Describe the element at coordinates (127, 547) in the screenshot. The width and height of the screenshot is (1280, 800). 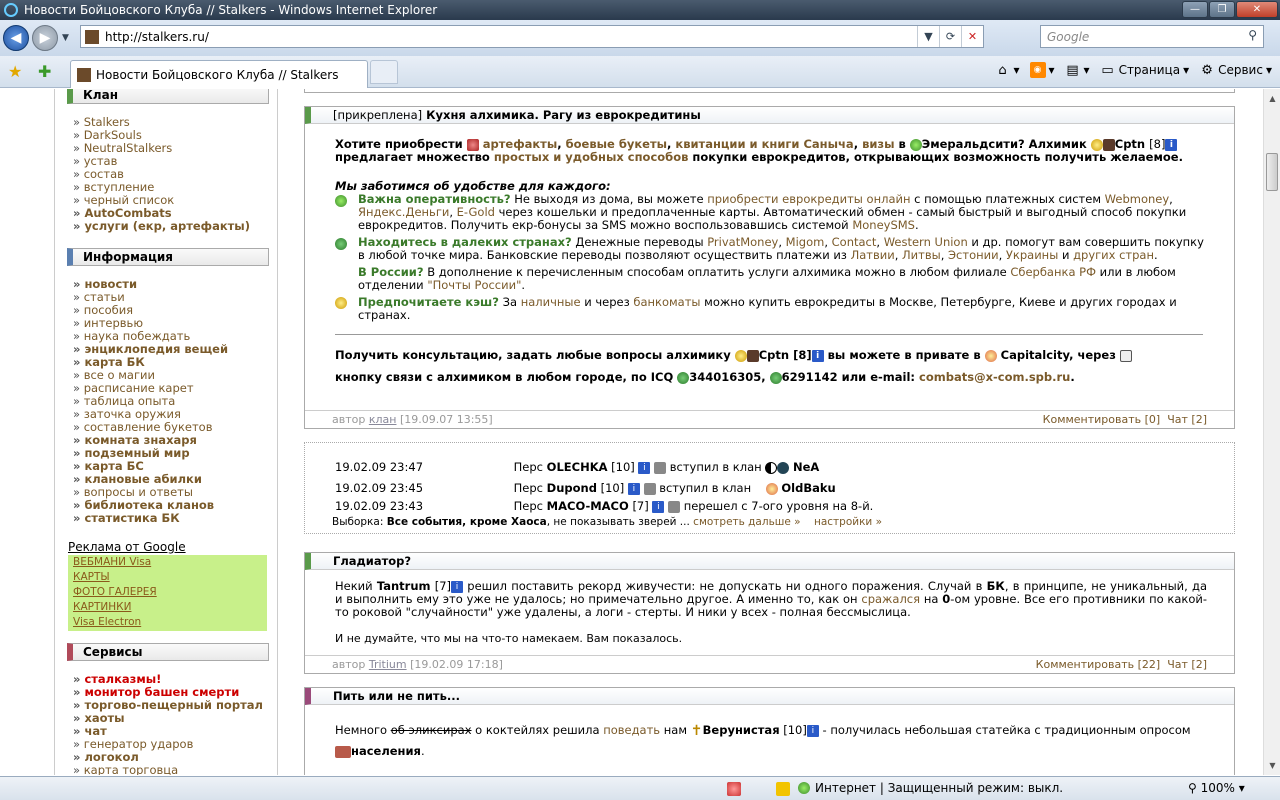
I see `ads-title: Реклама от Google` at that location.